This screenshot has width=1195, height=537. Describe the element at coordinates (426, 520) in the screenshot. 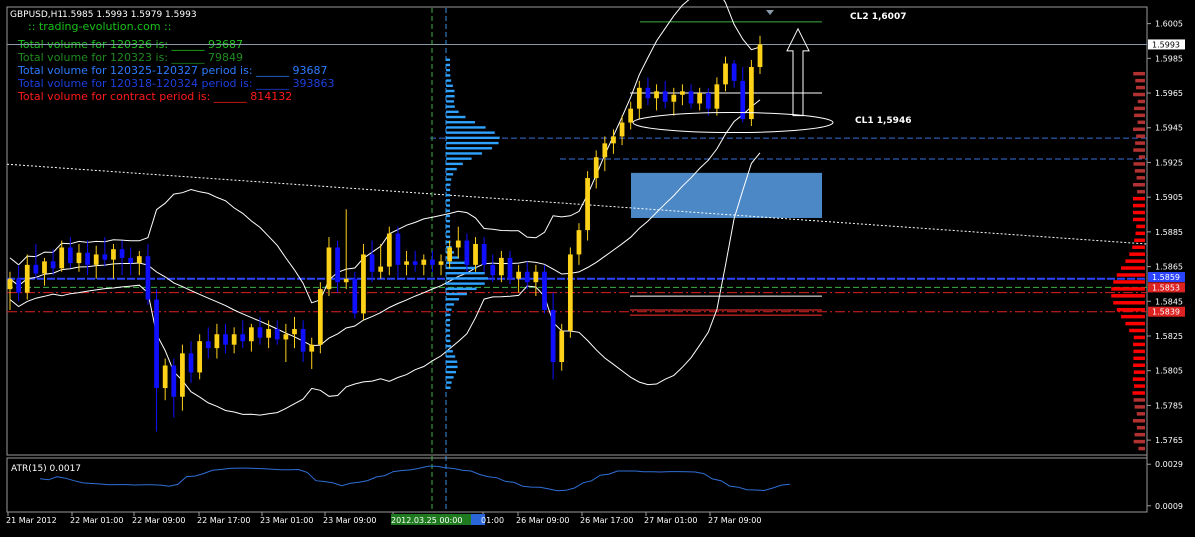

I see `time-tick-label: 2012.03.25 00:00` at that location.